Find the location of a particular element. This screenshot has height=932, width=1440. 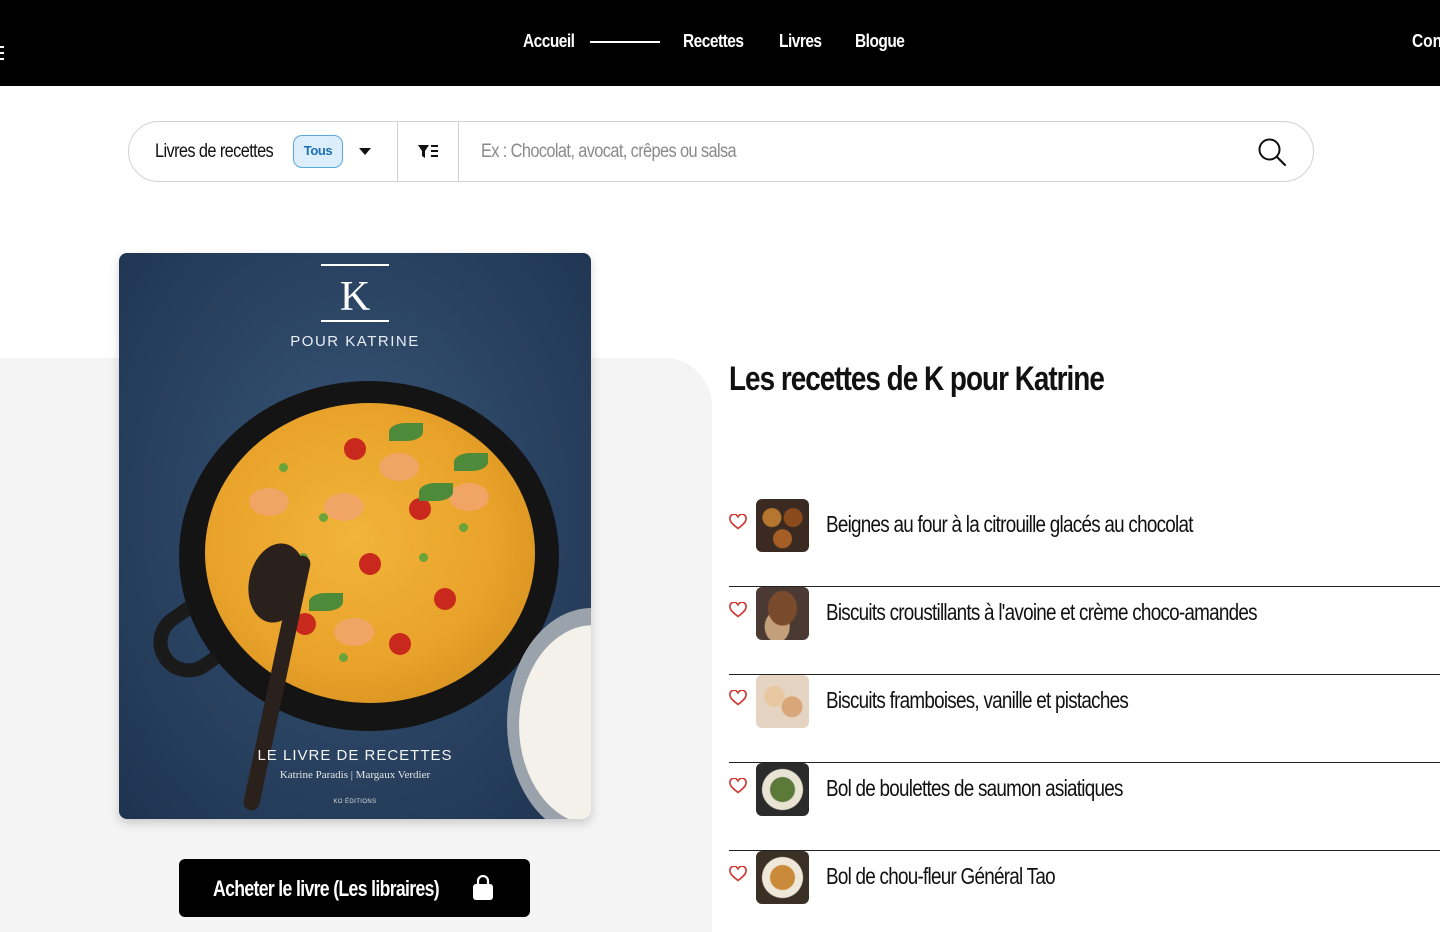

search-input is located at coordinates (808, 152).